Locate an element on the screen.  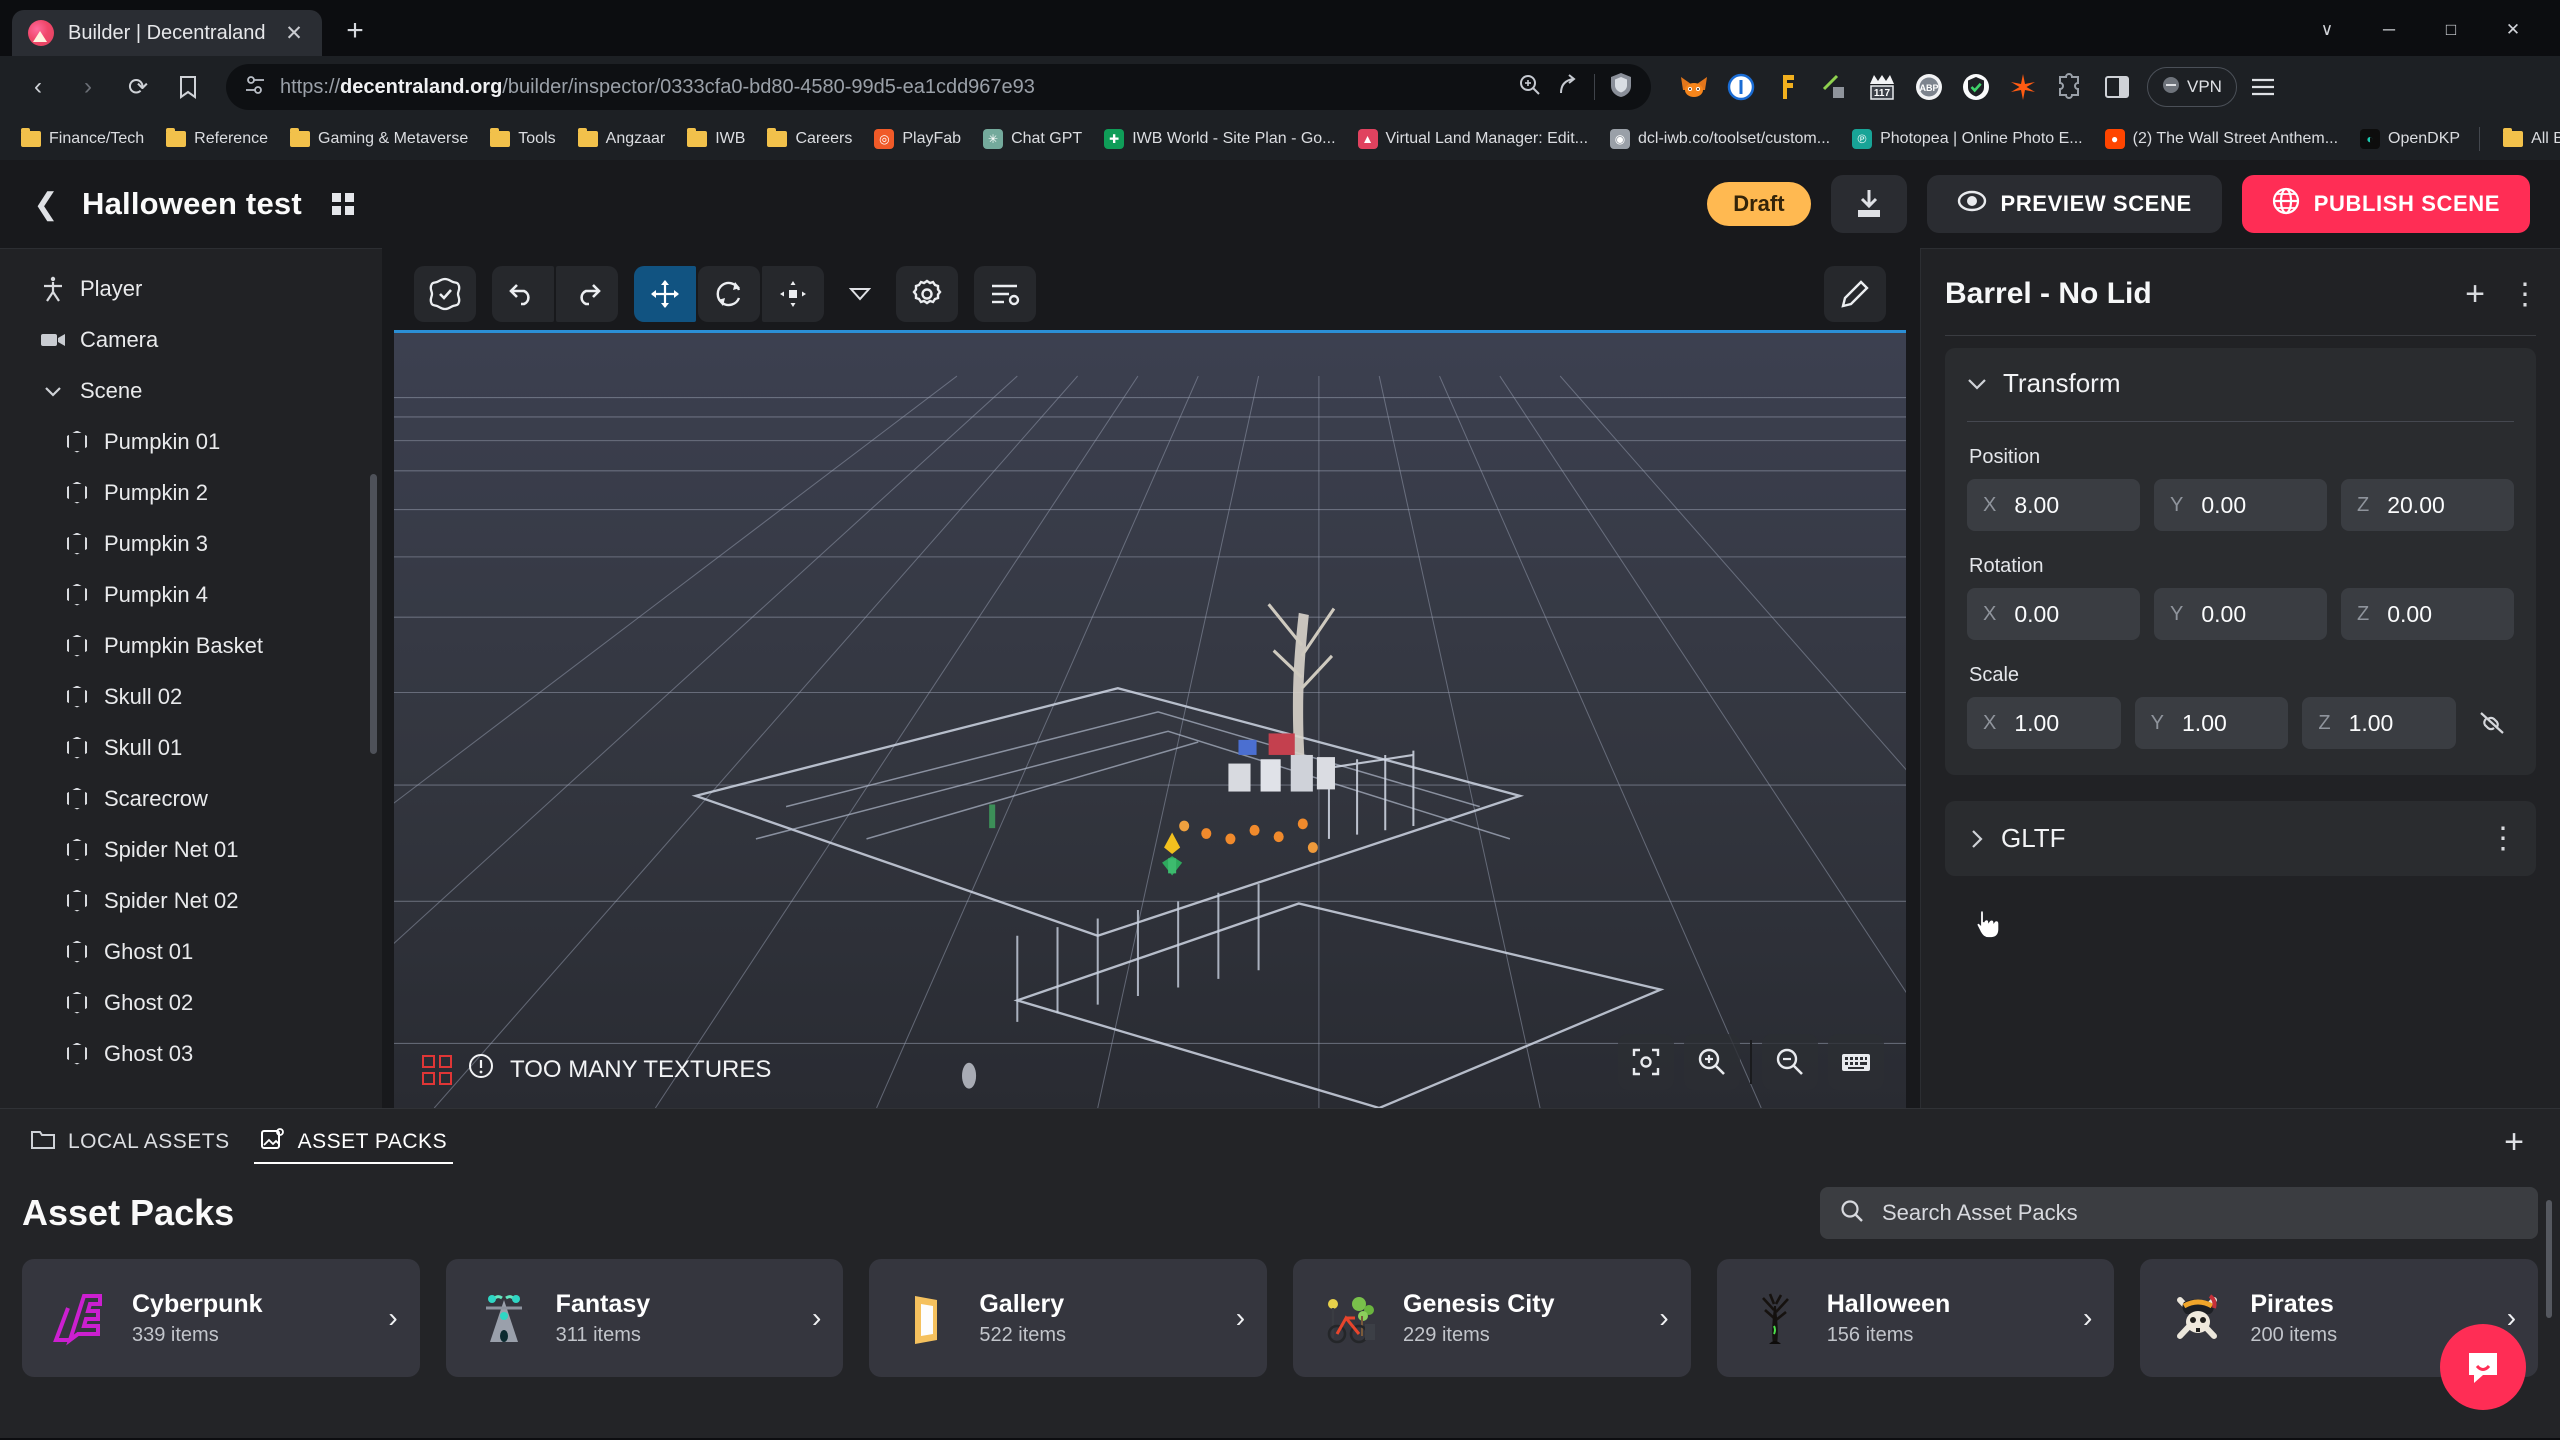
keyboard-shortcuts-icon is located at coordinates (1856, 1062).